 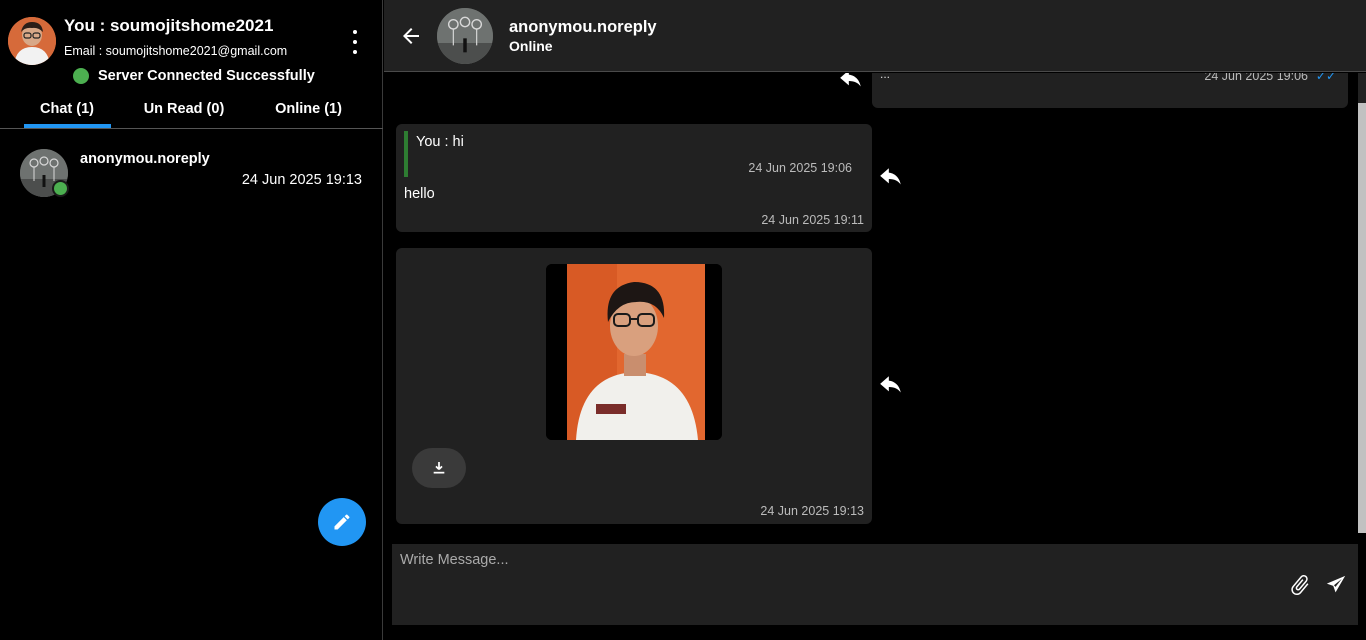 What do you see at coordinates (206, 76) in the screenshot?
I see `server-status-label: Server Connected Successfully` at bounding box center [206, 76].